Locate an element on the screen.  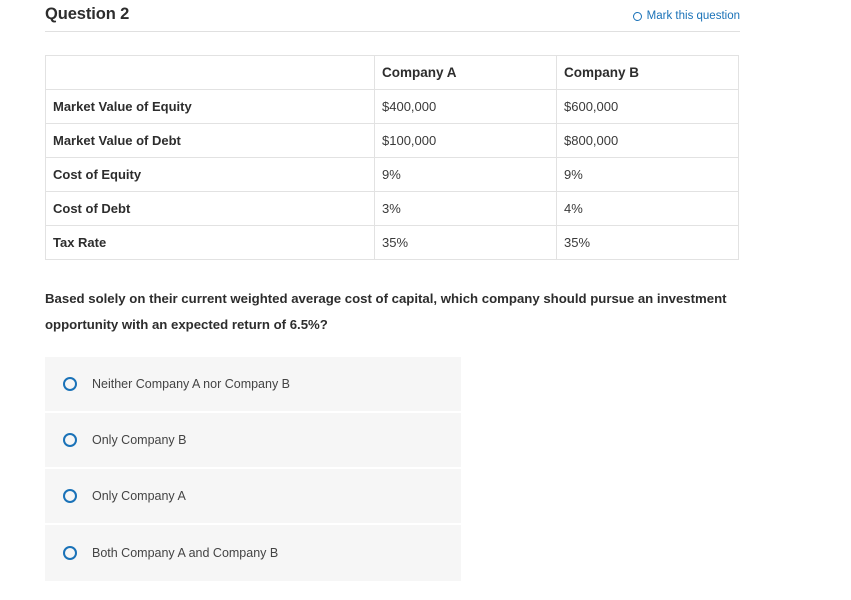
cell-company-a: 35% is located at coordinates (465, 242).